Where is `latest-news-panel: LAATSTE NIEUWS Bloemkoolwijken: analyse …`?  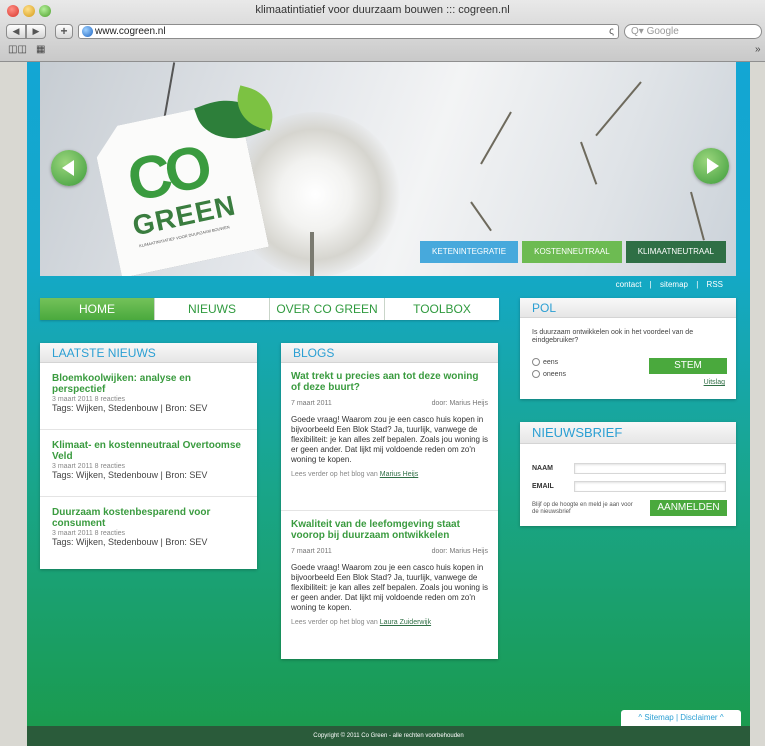 latest-news-panel: LAATSTE NIEUWS Bloemkoolwijken: analyse … is located at coordinates (148, 456).